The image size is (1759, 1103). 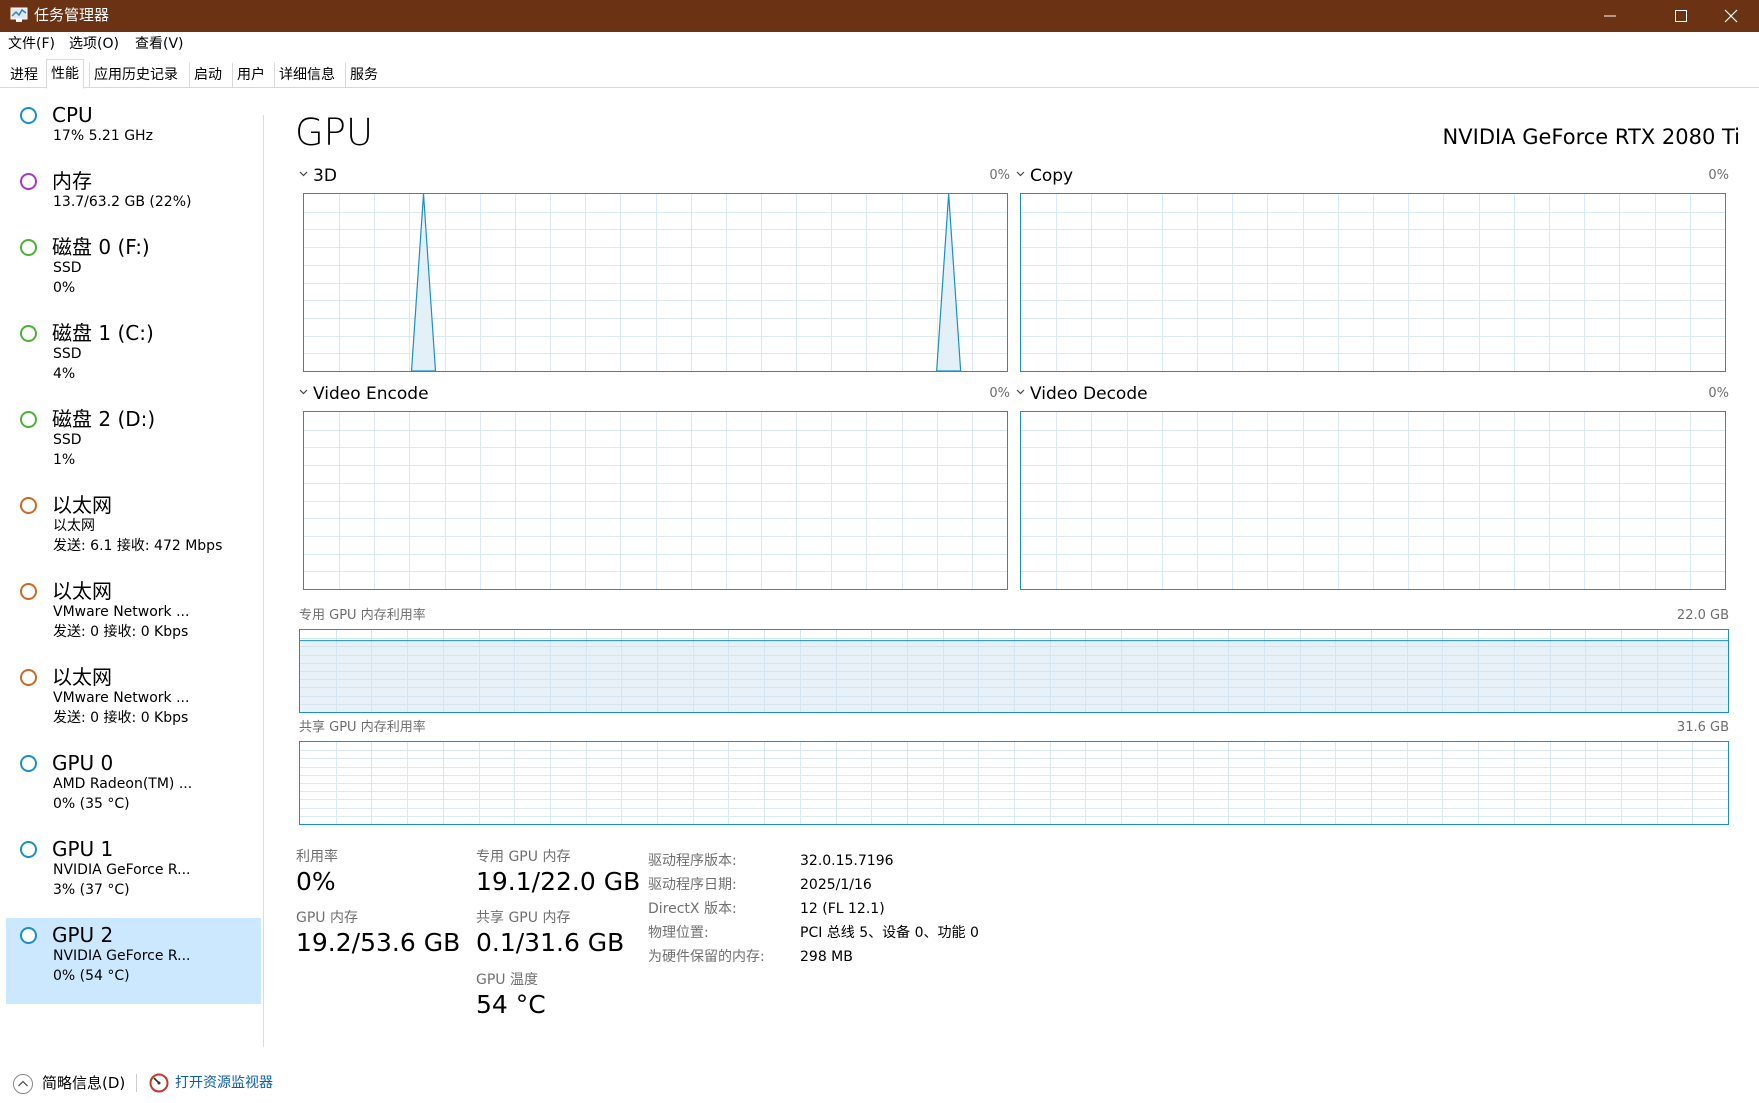 I want to click on physical-location-label: 物理位置:, so click(x=678, y=933).